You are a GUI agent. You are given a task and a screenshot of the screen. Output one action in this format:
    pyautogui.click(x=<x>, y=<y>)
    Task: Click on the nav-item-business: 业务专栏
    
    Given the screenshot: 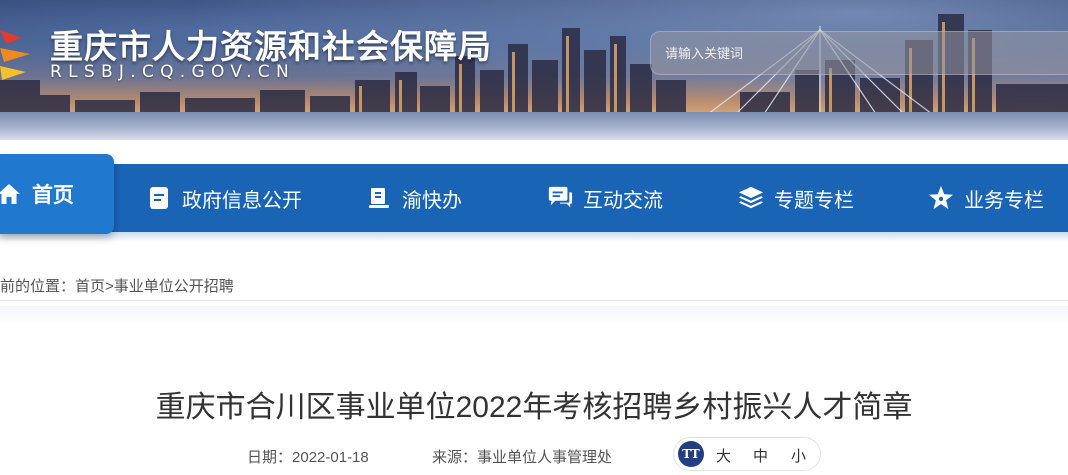 What is the action you would take?
    pyautogui.click(x=986, y=198)
    